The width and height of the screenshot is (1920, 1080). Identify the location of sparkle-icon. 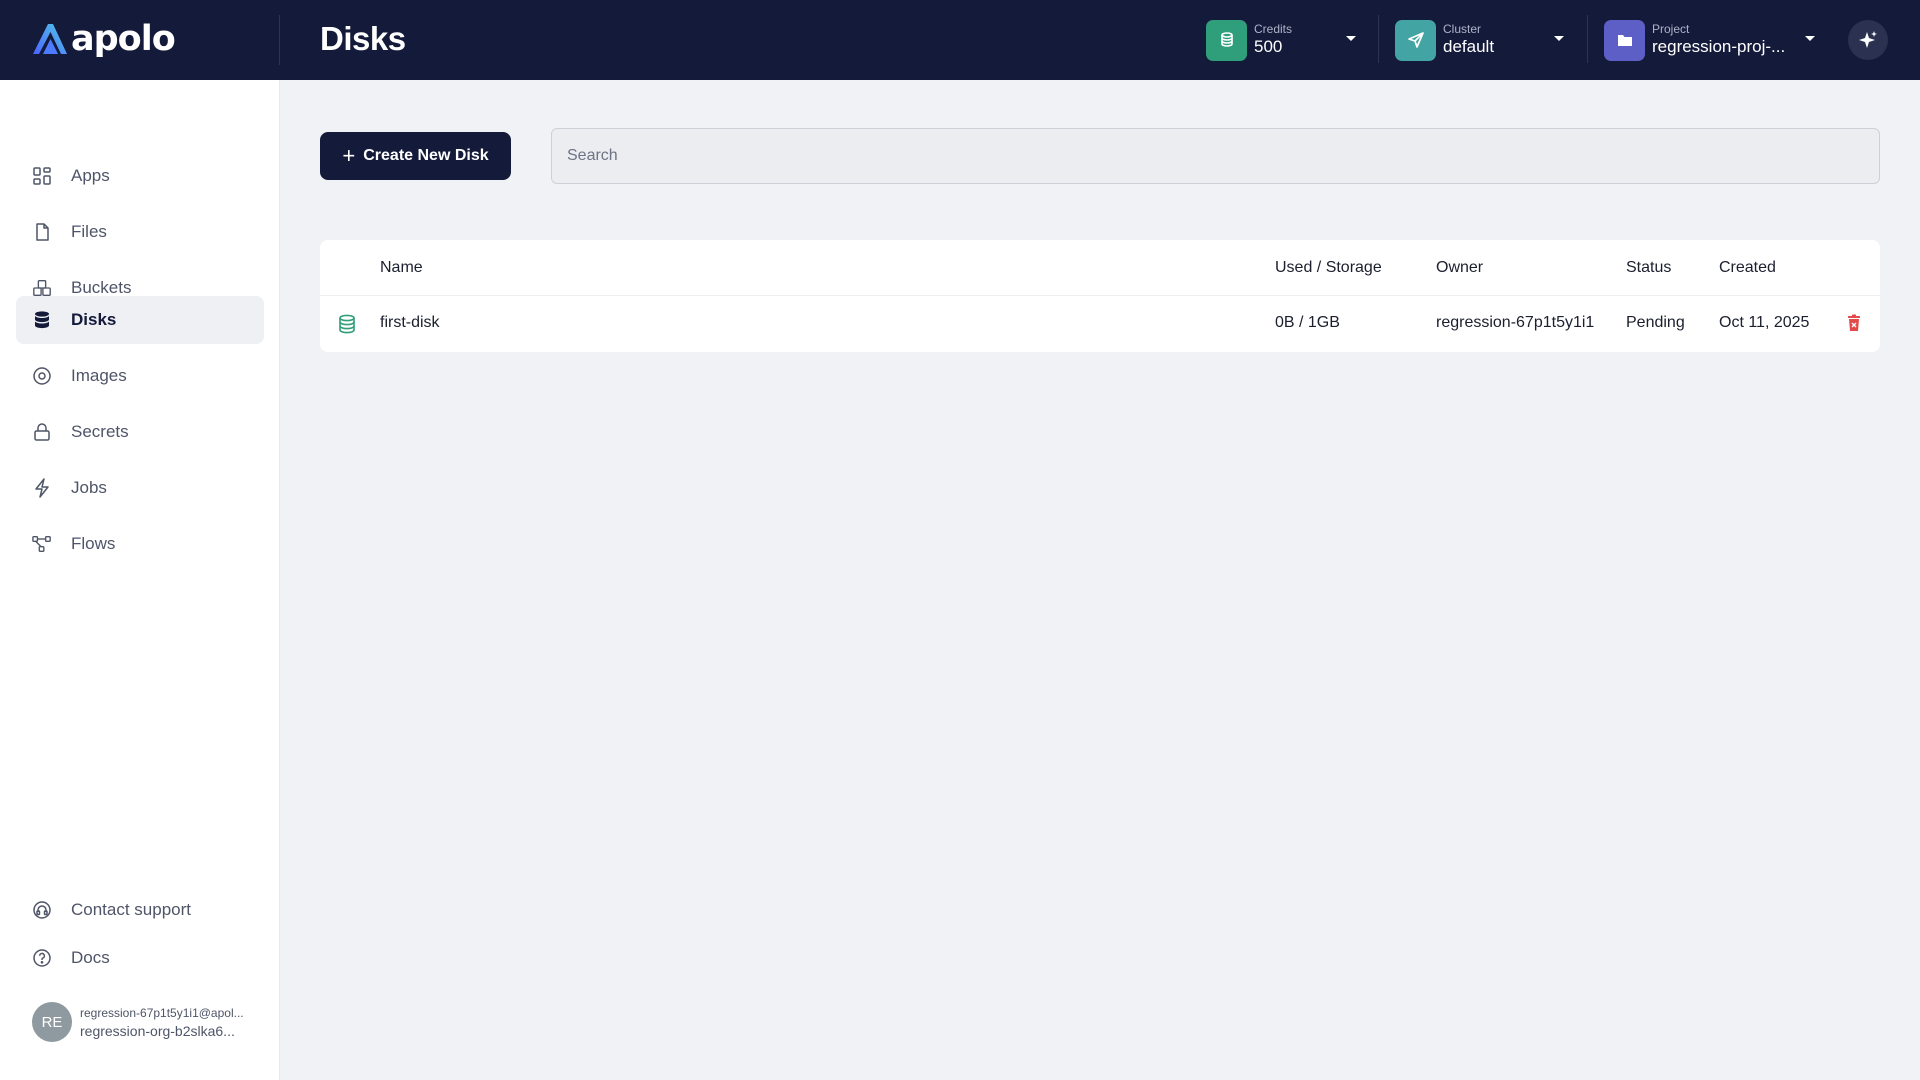
(1868, 39).